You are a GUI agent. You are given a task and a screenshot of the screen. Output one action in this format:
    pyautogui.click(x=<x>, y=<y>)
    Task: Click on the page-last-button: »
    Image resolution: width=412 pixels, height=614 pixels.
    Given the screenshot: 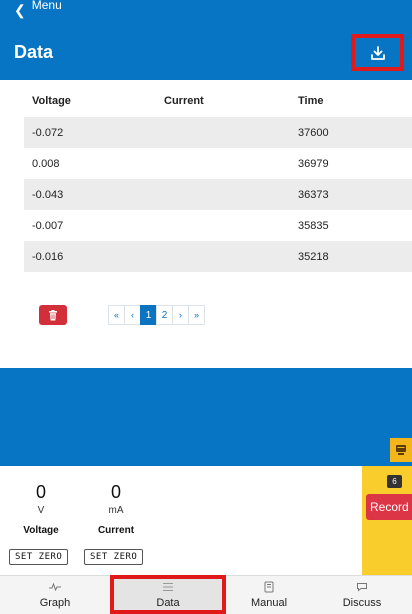 What is the action you would take?
    pyautogui.click(x=196, y=315)
    